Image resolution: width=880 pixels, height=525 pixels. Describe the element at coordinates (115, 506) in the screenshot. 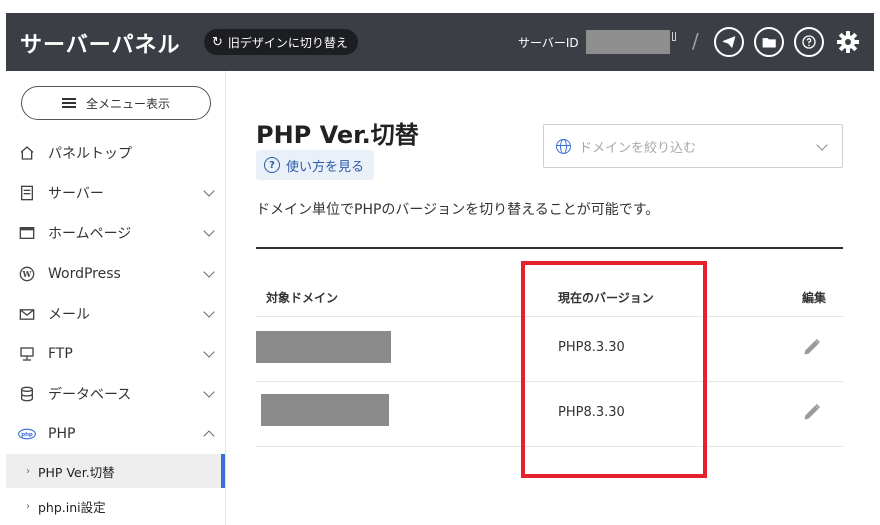

I see `sidebar-subitem-php-ini: › php.ini設定` at that location.